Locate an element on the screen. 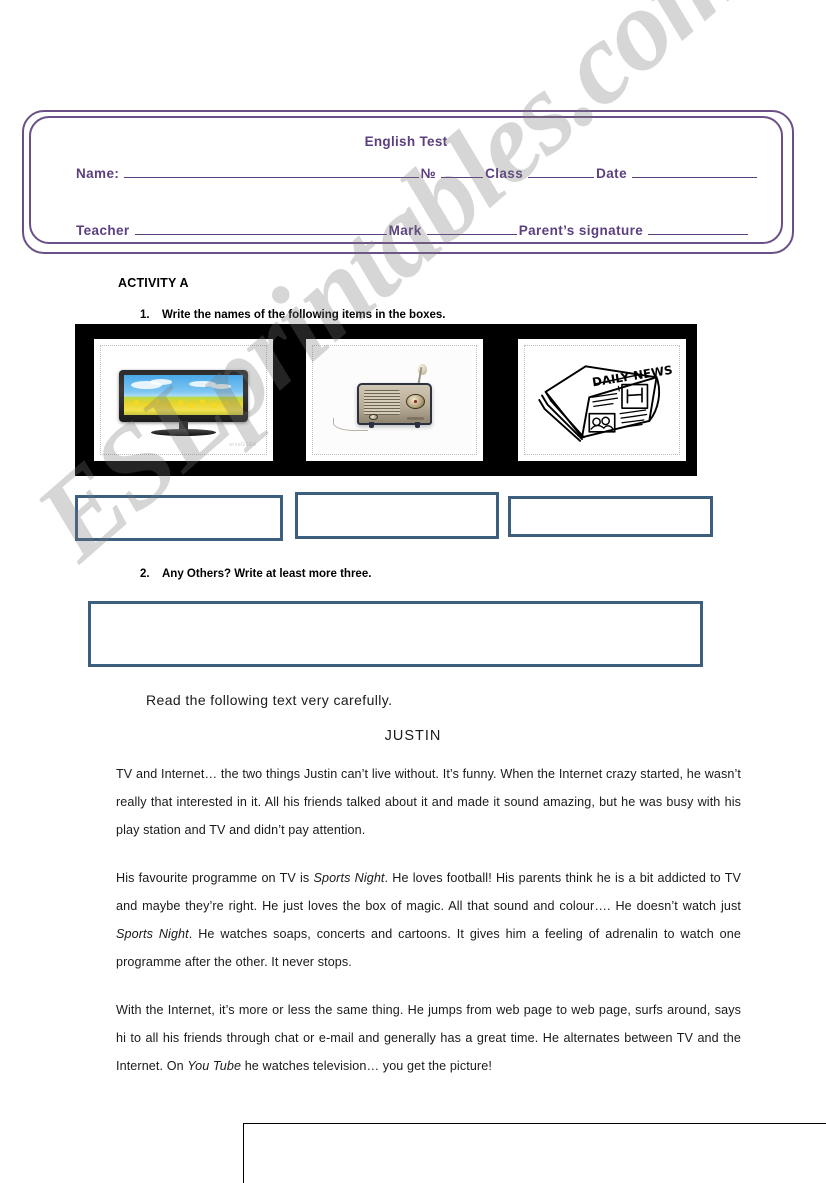 The image size is (826, 1183). class-input-line is located at coordinates (561, 172).